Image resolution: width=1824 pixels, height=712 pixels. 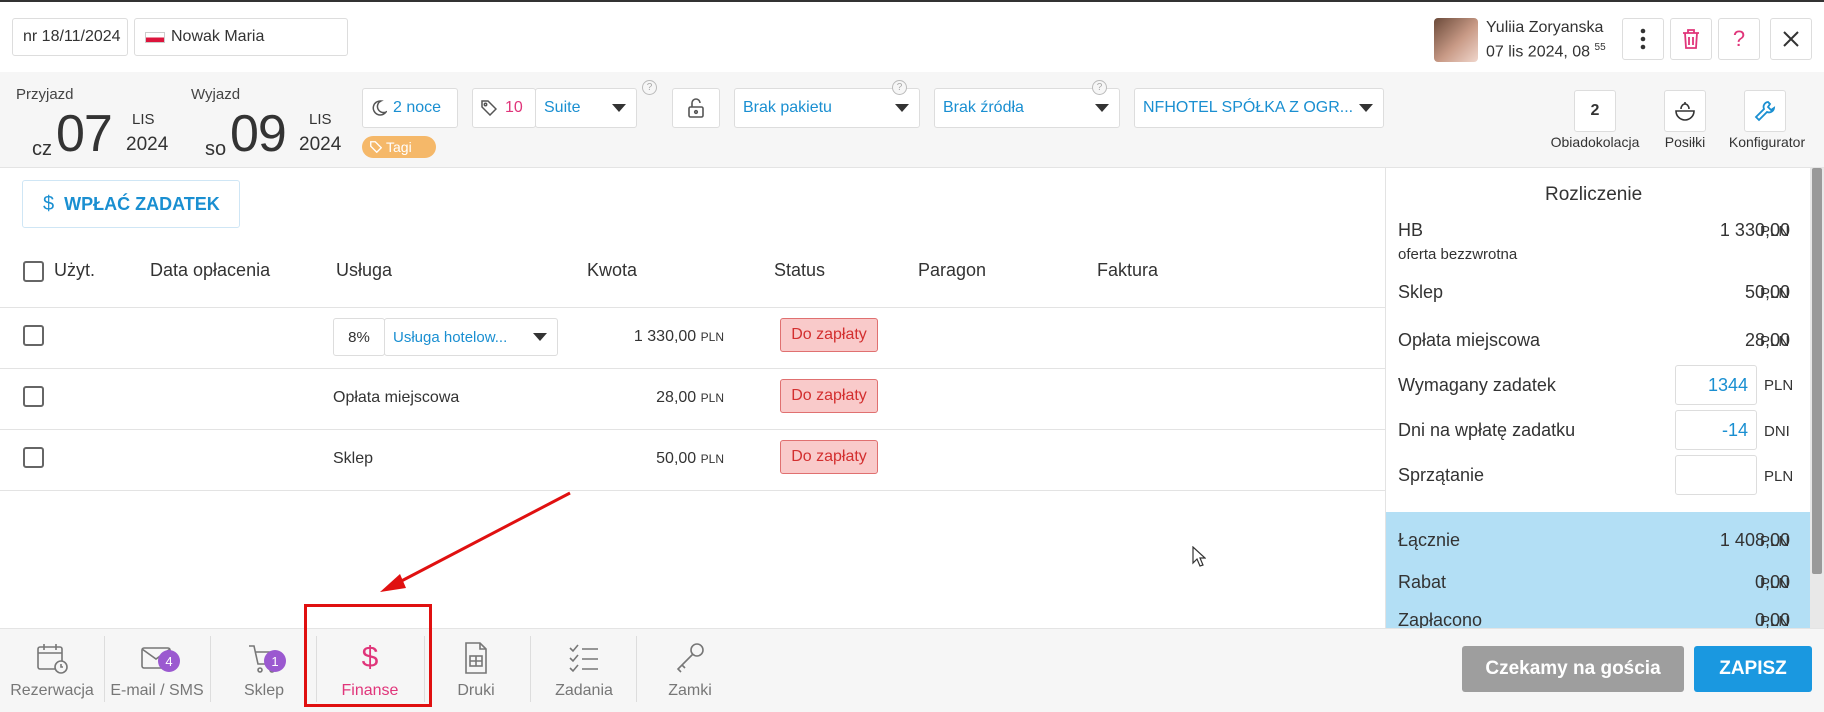 What do you see at coordinates (157, 690) in the screenshot?
I see `tab-label: E-mail / SMS` at bounding box center [157, 690].